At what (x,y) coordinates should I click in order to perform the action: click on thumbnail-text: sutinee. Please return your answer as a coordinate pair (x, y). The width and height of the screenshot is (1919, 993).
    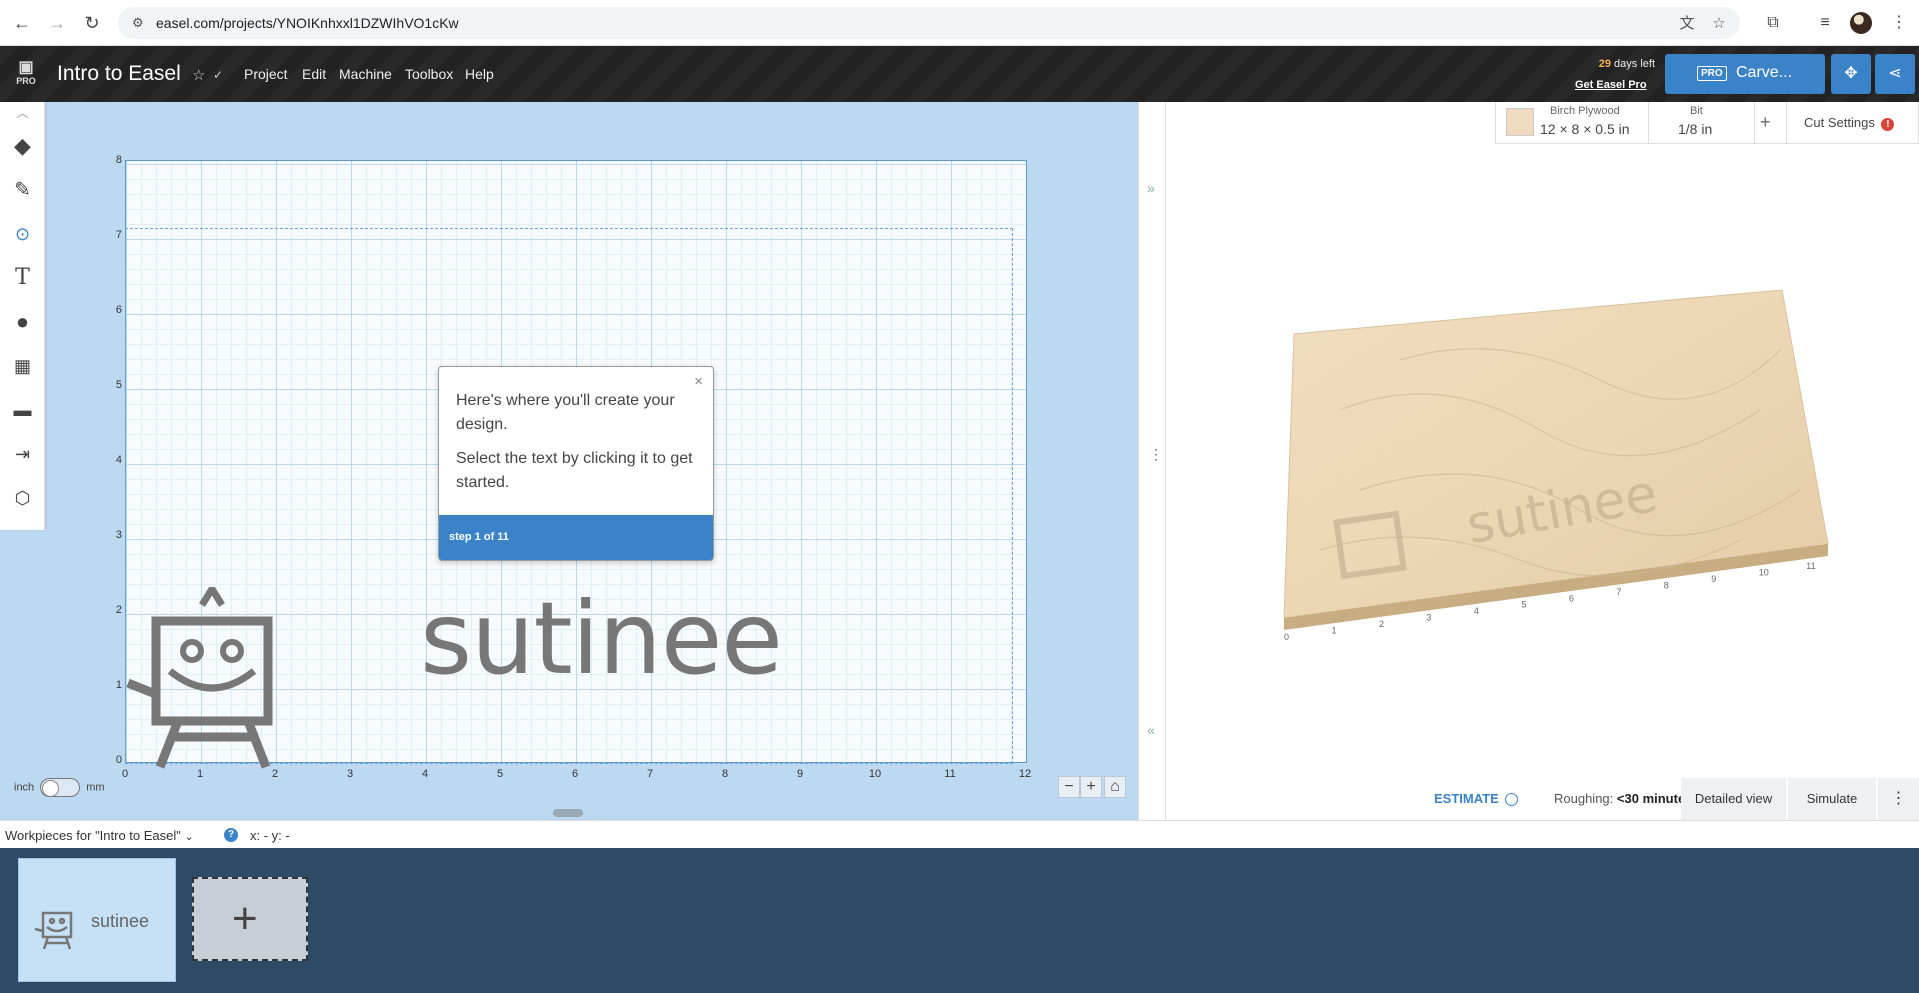
    Looking at the image, I should click on (120, 921).